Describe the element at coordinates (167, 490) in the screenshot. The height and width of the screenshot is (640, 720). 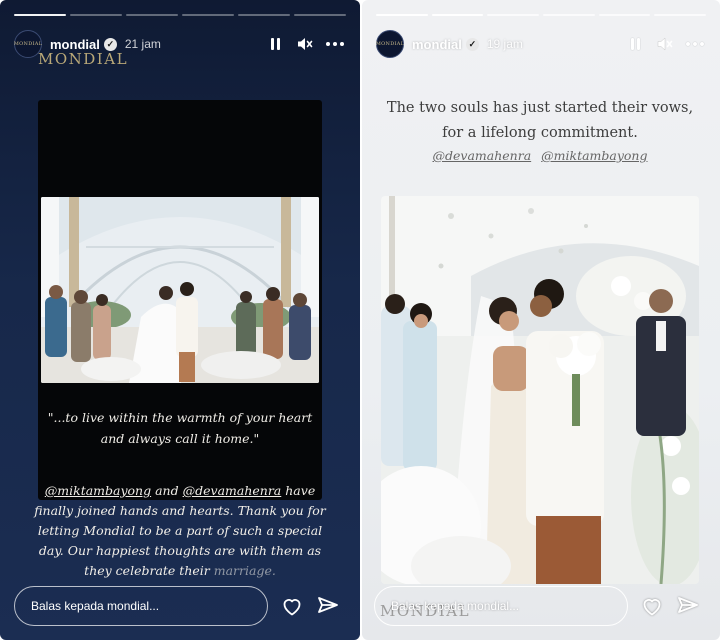
I see `caption-text: and` at that location.